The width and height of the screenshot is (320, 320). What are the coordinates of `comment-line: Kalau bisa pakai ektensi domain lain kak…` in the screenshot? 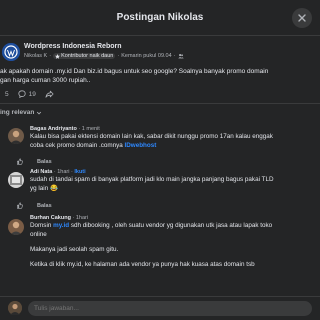 It's located at (151, 136).